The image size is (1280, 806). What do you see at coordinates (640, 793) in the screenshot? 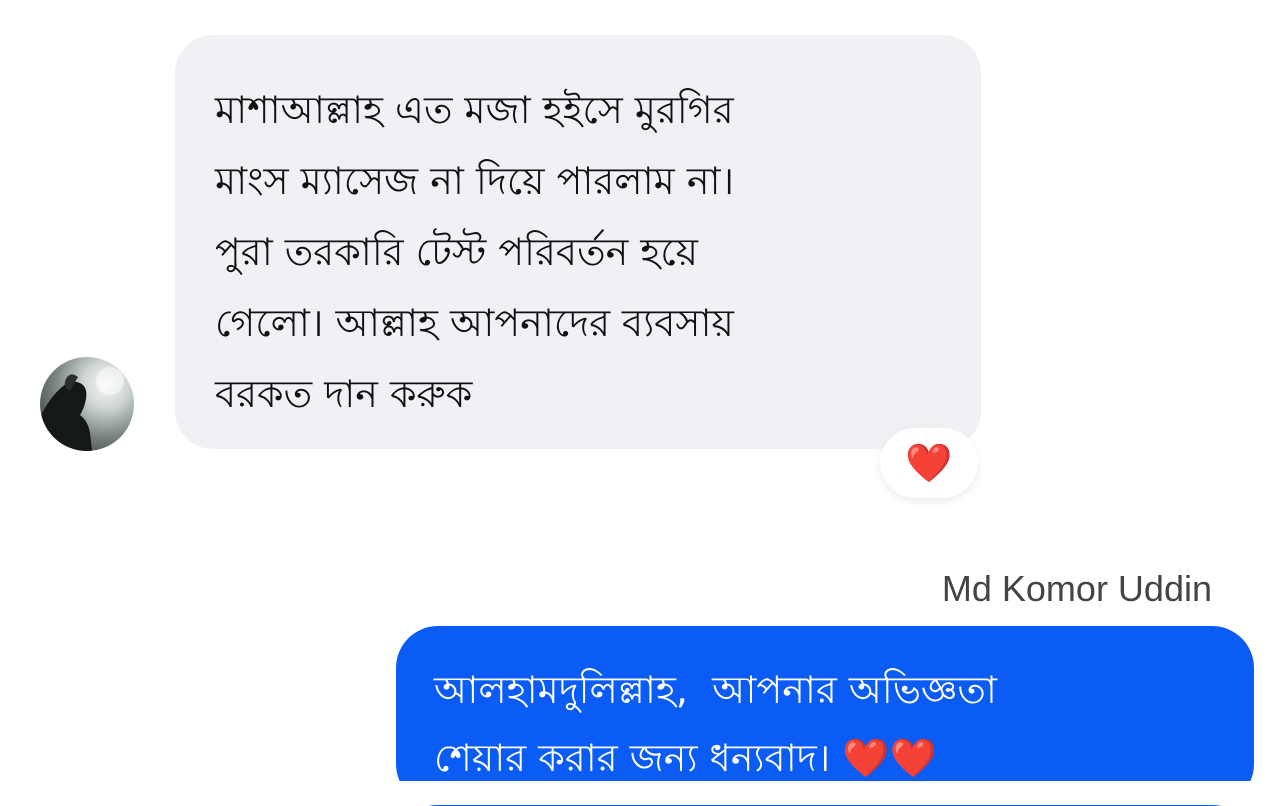
I see `bottom-edge` at bounding box center [640, 793].